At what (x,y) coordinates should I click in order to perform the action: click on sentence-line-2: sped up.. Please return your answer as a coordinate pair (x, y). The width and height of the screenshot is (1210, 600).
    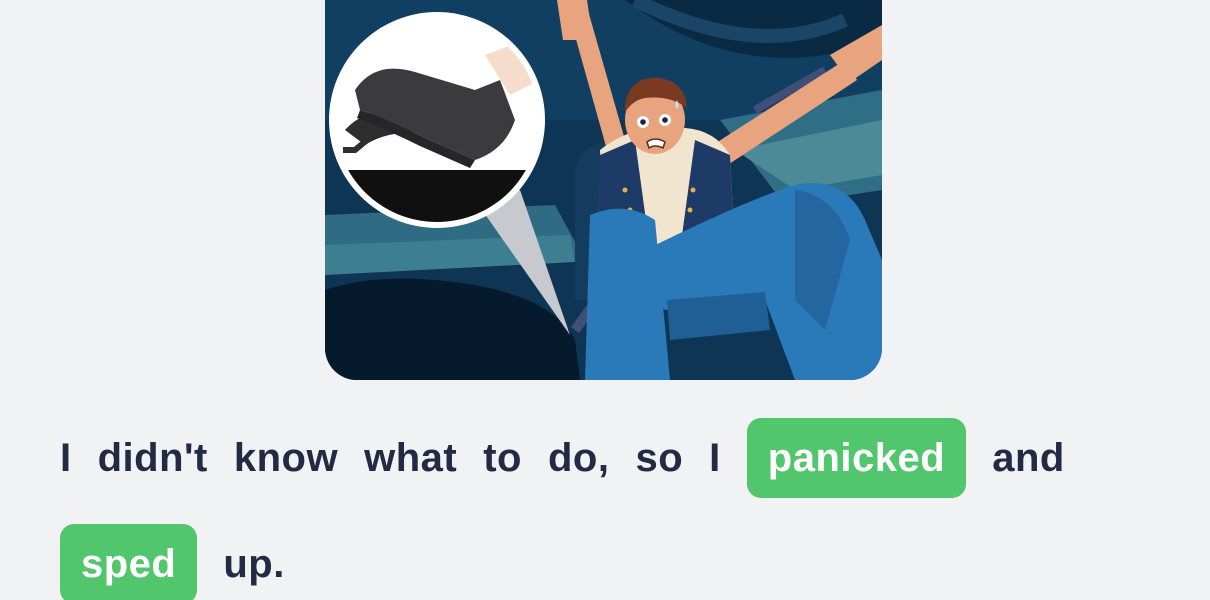
    Looking at the image, I should click on (615, 559).